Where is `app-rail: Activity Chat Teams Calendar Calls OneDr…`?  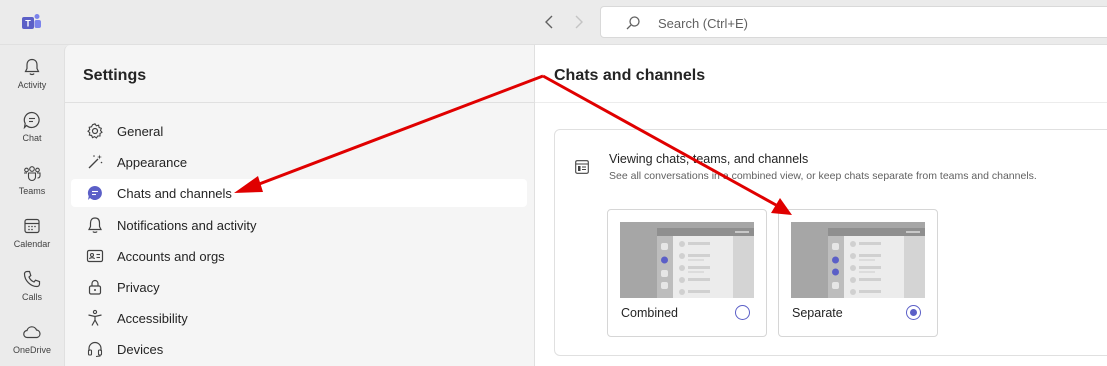
app-rail: Activity Chat Teams Calendar Calls OneDr… is located at coordinates (32, 205).